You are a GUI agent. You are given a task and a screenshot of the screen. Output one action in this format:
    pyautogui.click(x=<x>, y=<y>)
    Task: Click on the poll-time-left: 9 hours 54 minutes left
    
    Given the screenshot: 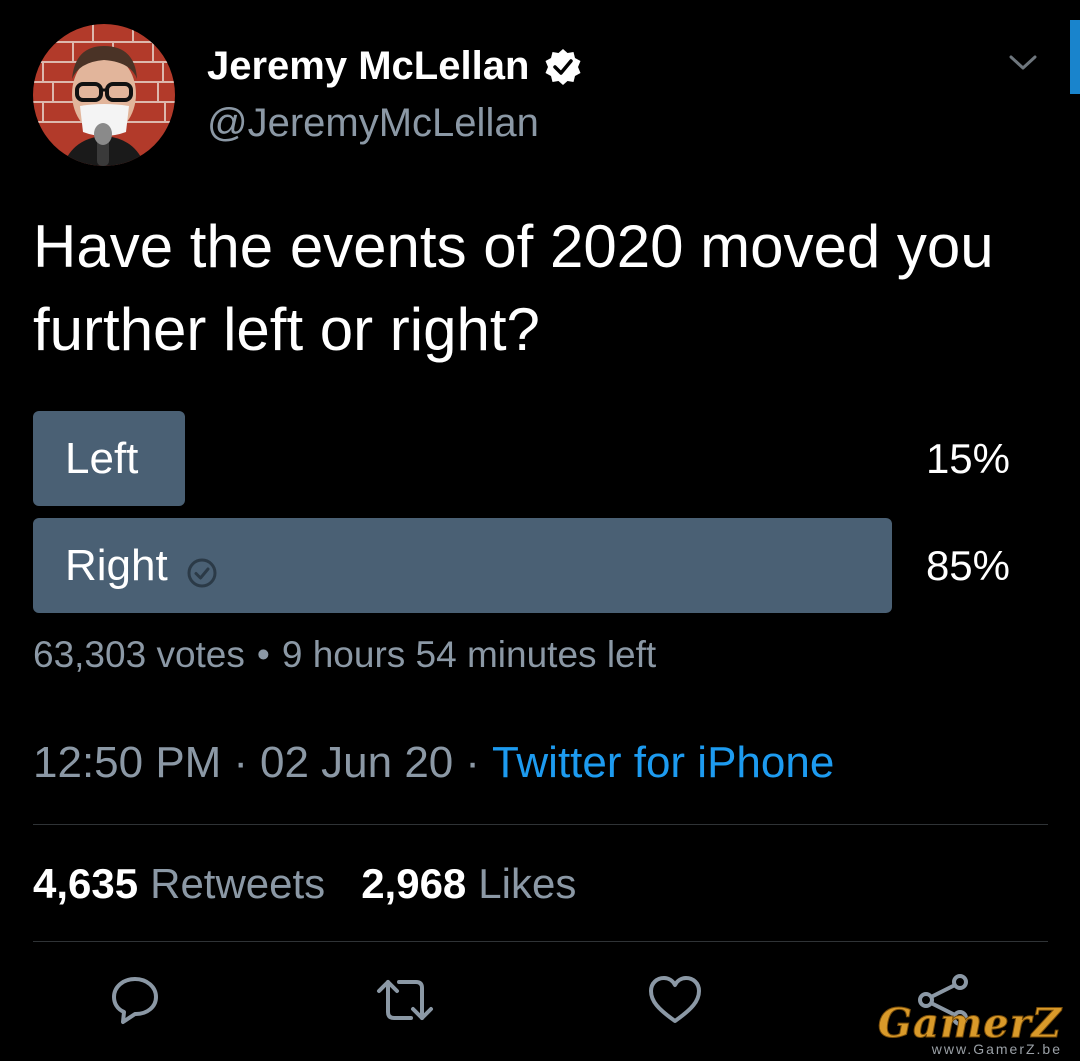 What is the action you would take?
    pyautogui.click(x=469, y=654)
    